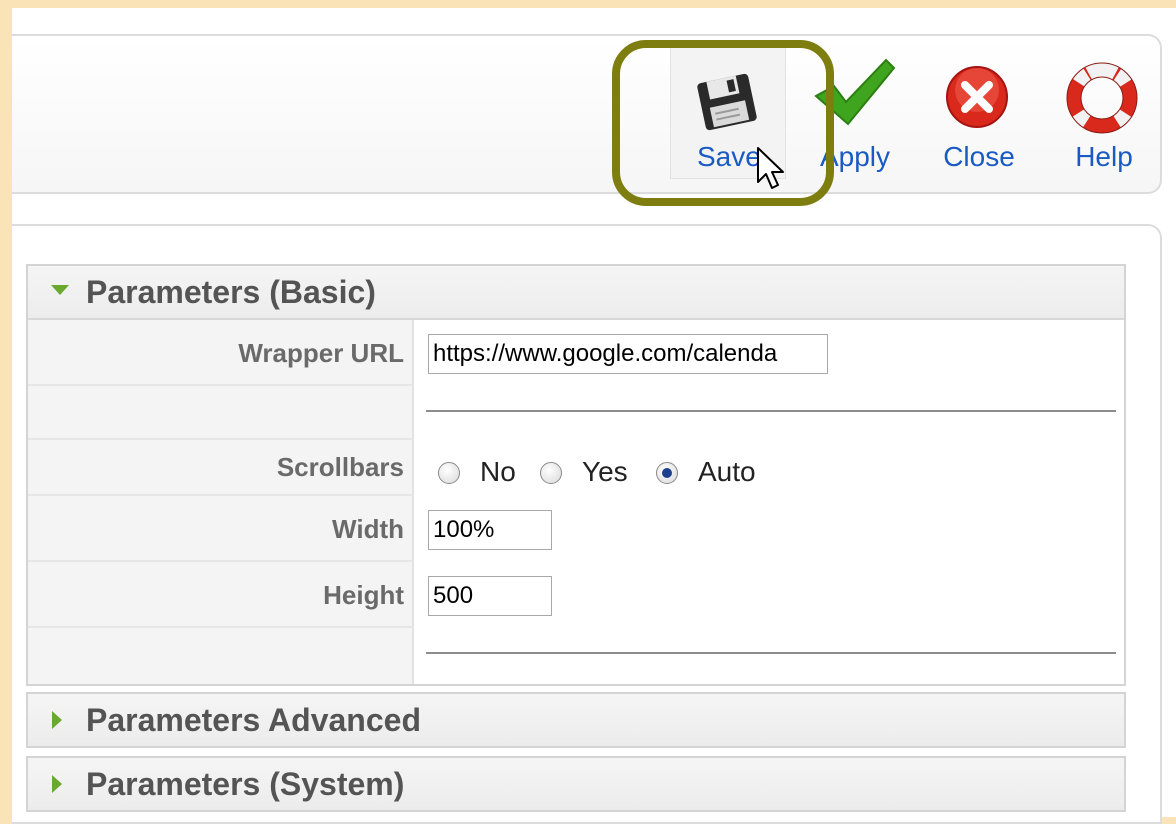  What do you see at coordinates (490, 530) in the screenshot?
I see `width-input: 100%` at bounding box center [490, 530].